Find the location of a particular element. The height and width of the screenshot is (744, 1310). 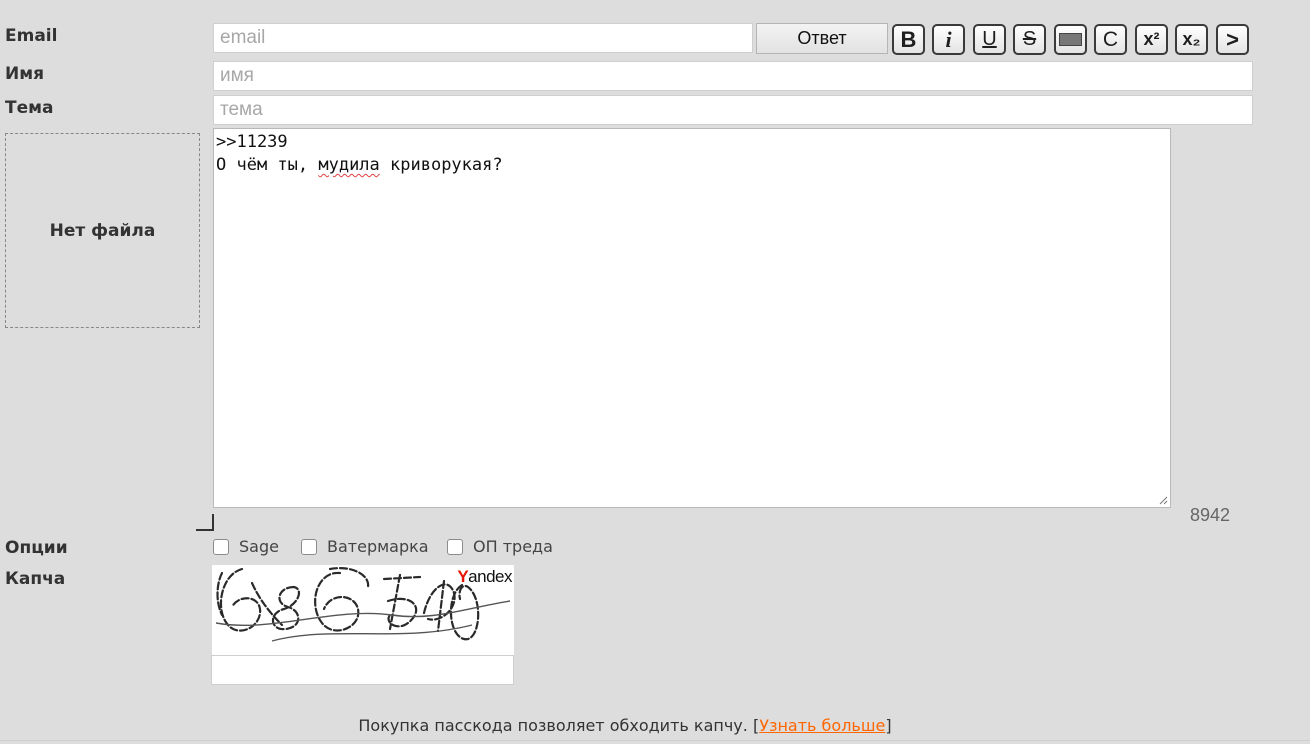

reply-button: Ответ is located at coordinates (822, 38).